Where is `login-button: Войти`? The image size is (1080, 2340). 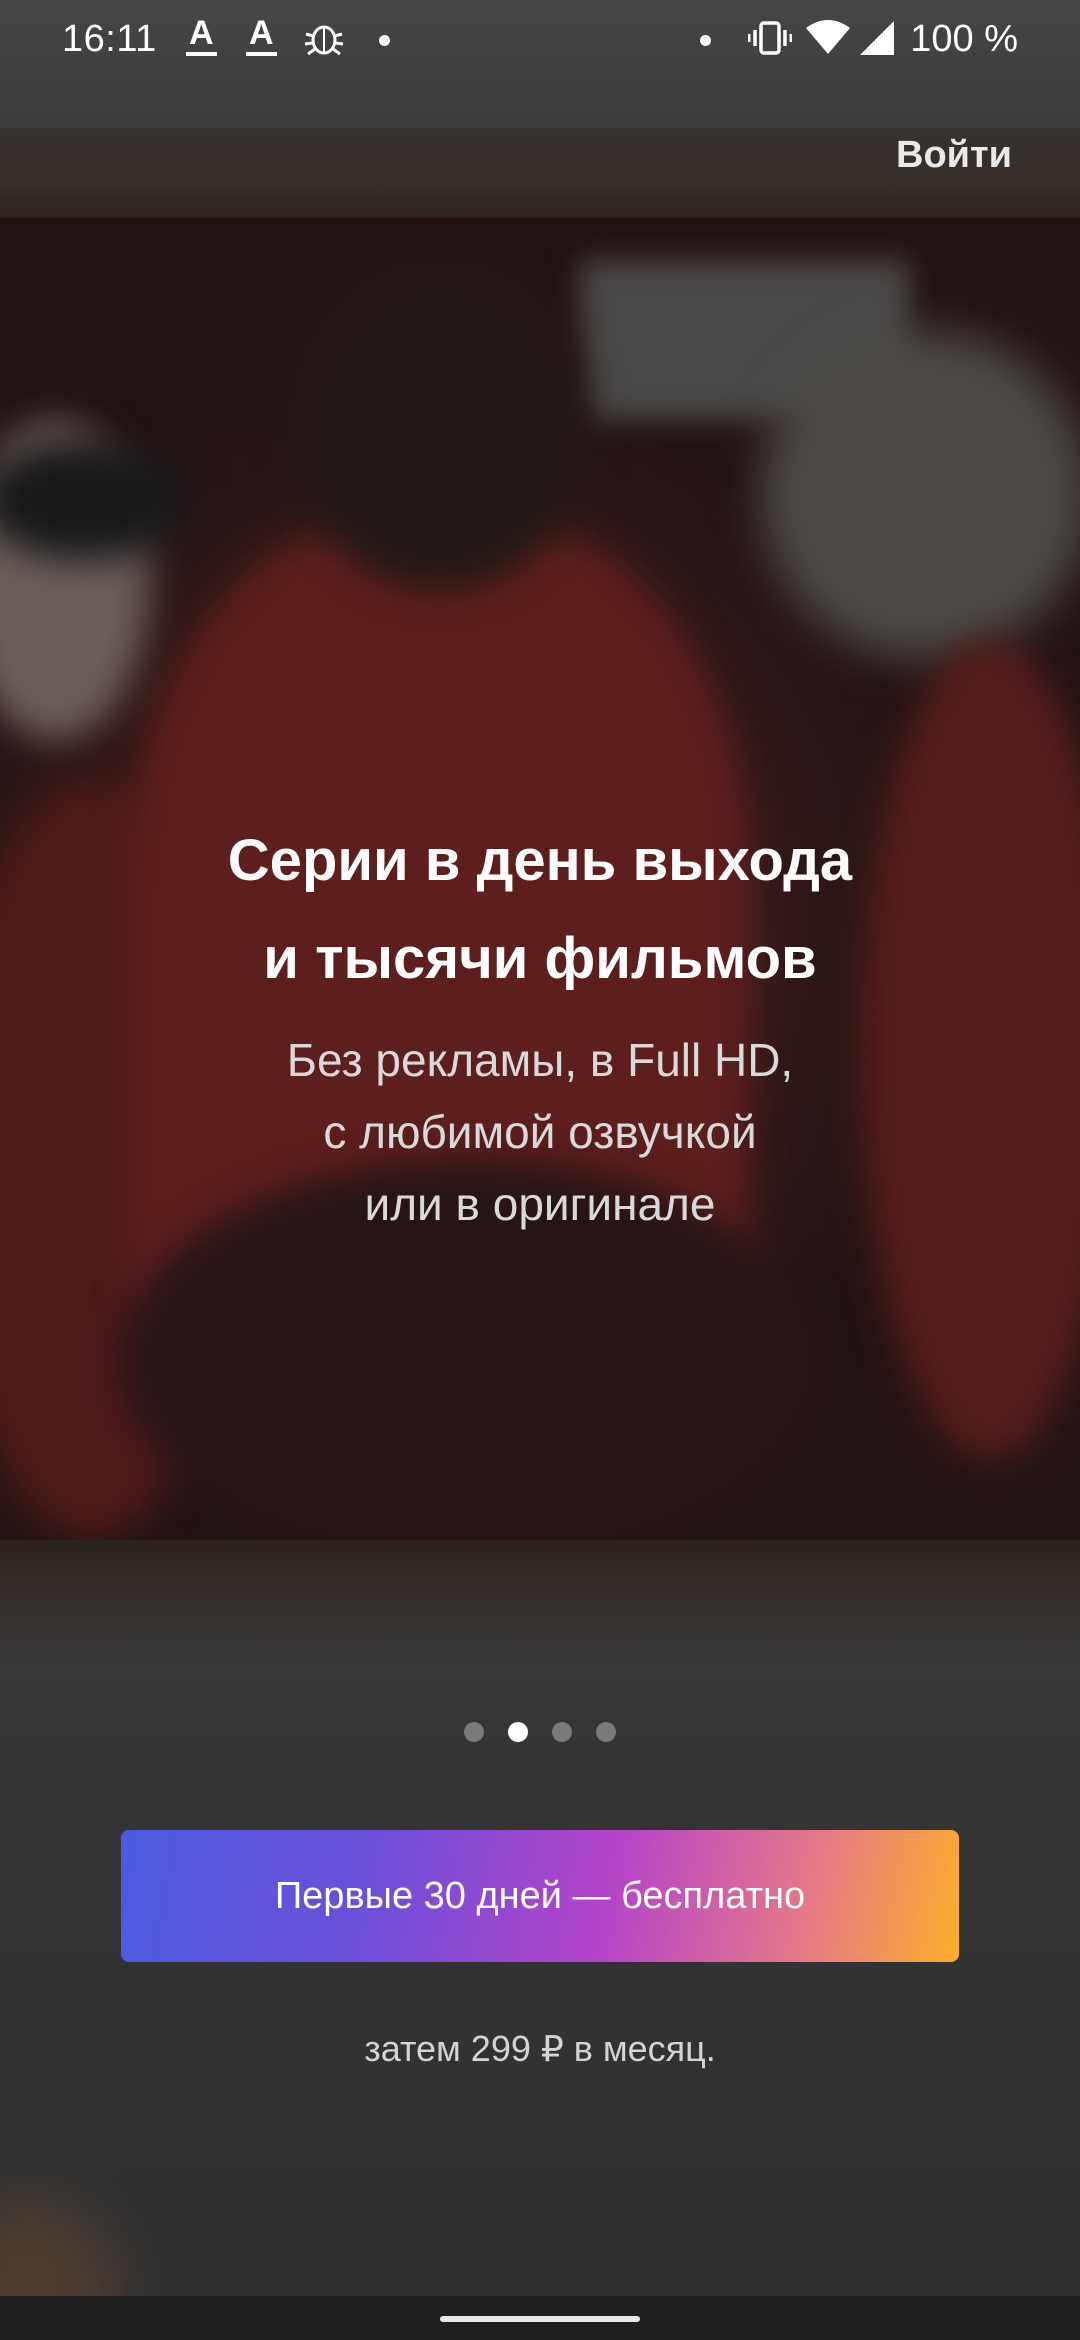 login-button: Войти is located at coordinates (954, 155).